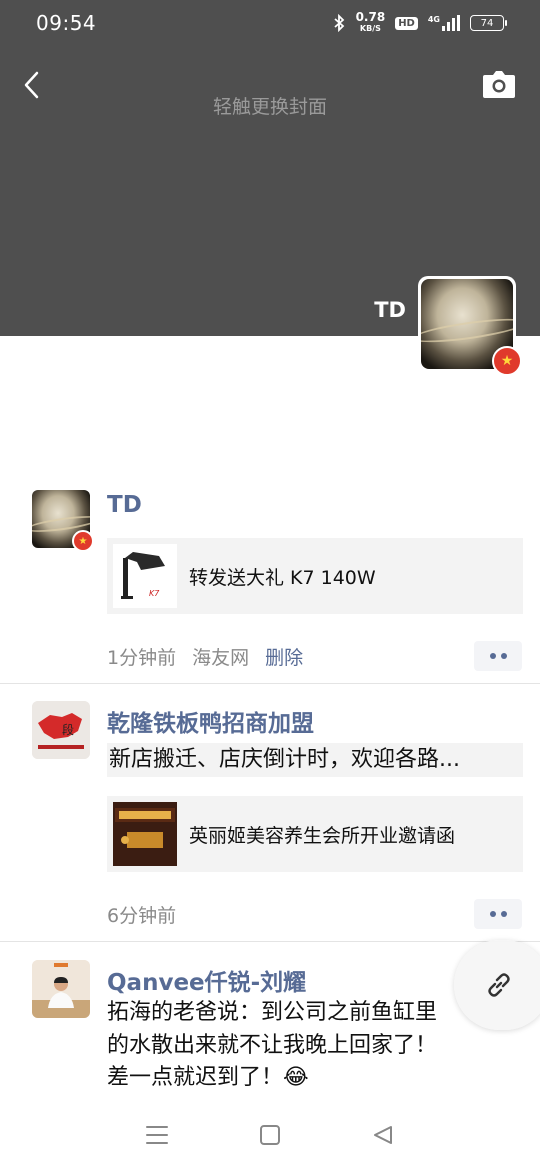  I want to click on back-nav-button, so click(383, 1135).